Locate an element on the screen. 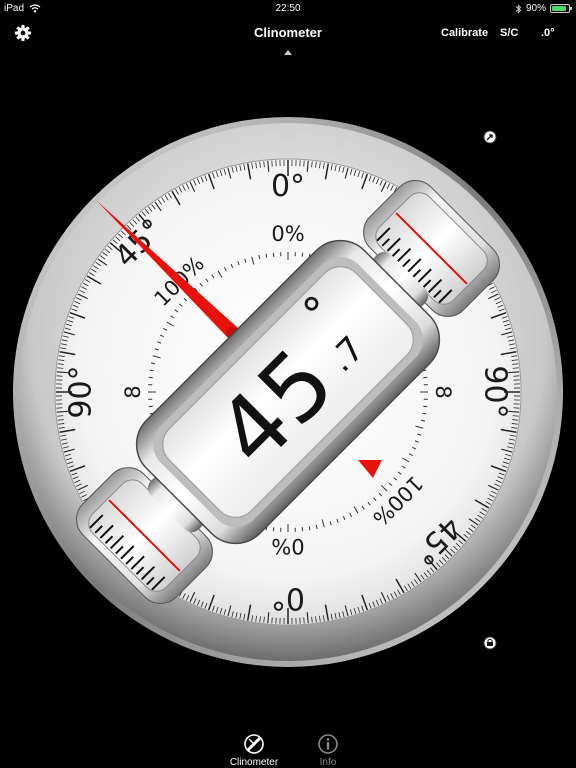 Image resolution: width=576 pixels, height=768 pixels. label-bottom-percent: 0% is located at coordinates (287, 546).